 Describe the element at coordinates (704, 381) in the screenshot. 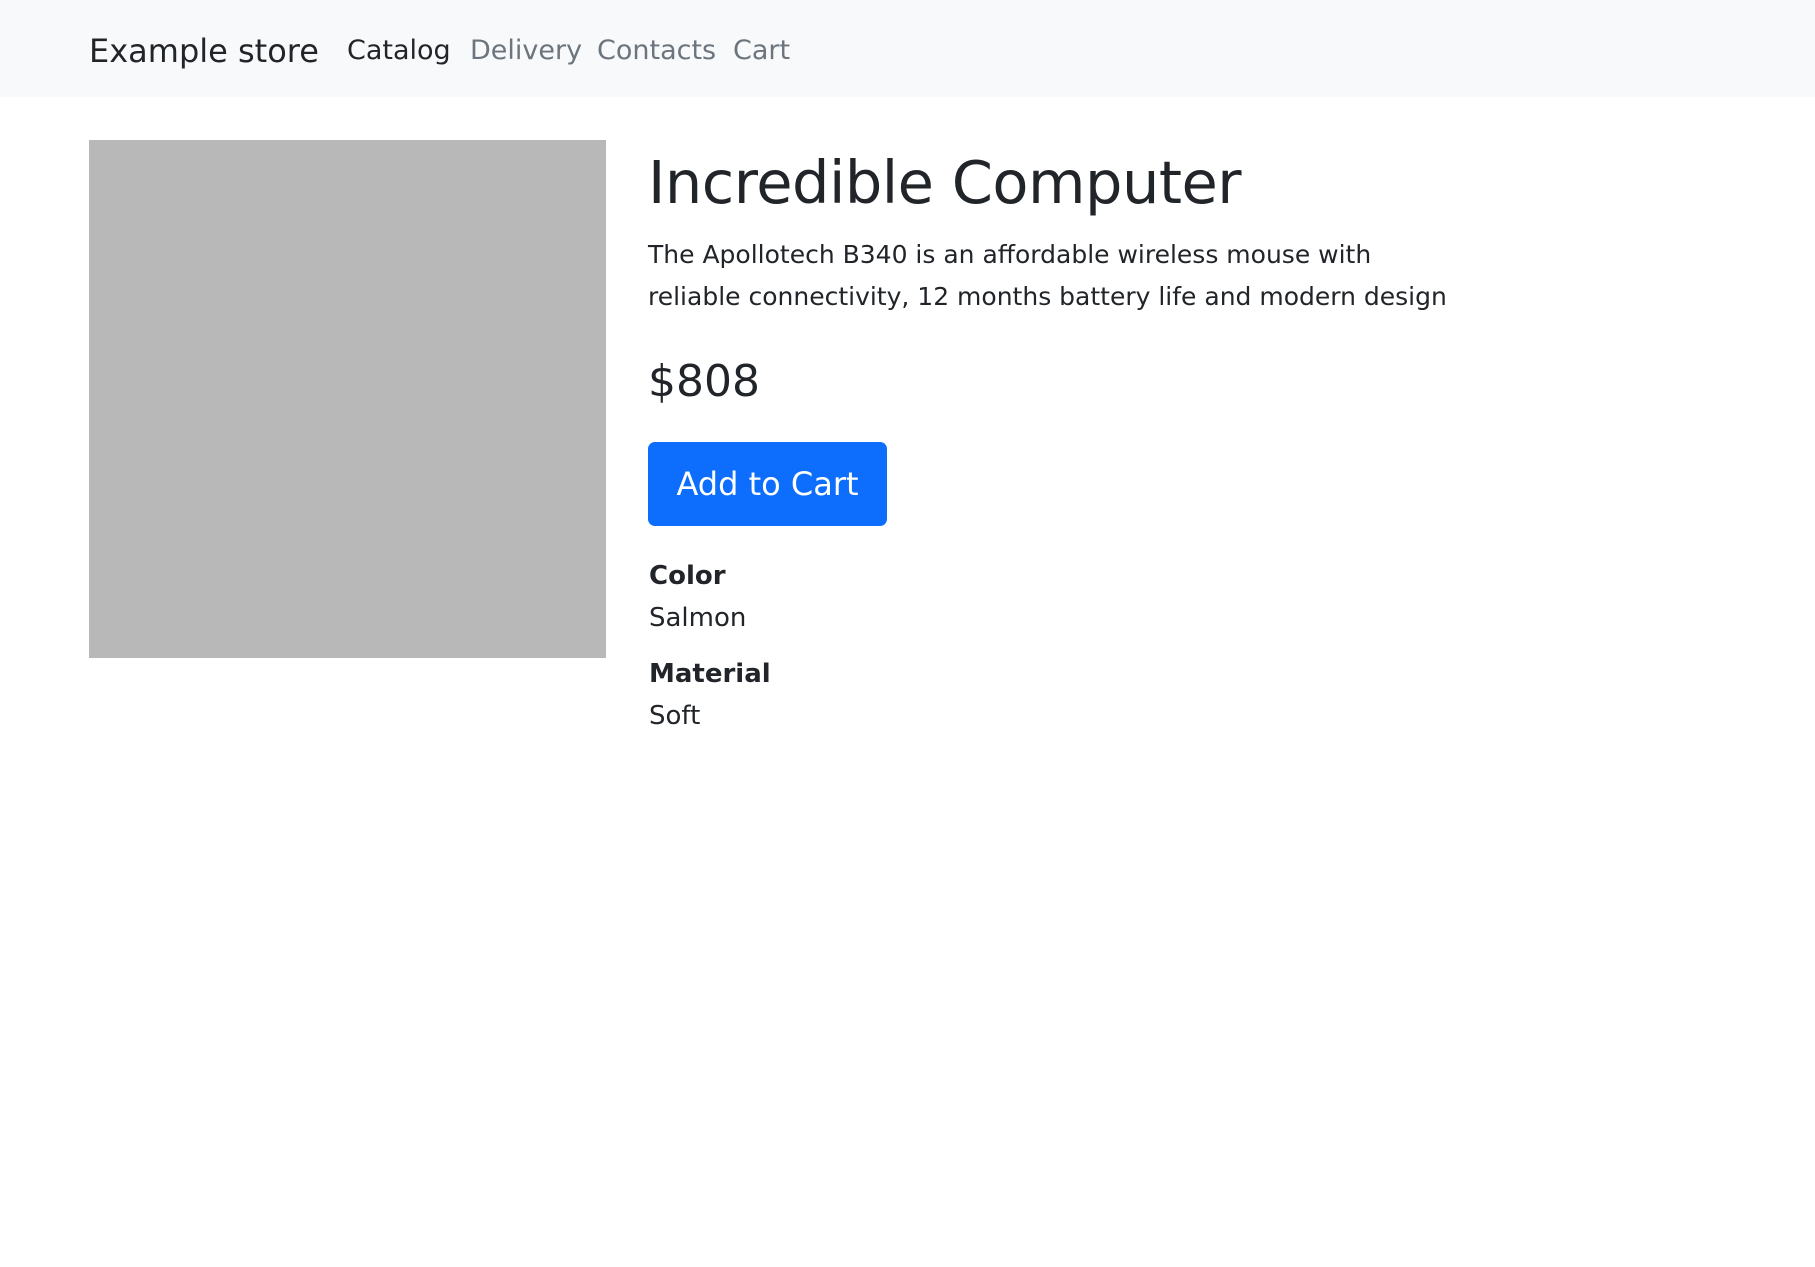

I see `product-price: $808` at that location.